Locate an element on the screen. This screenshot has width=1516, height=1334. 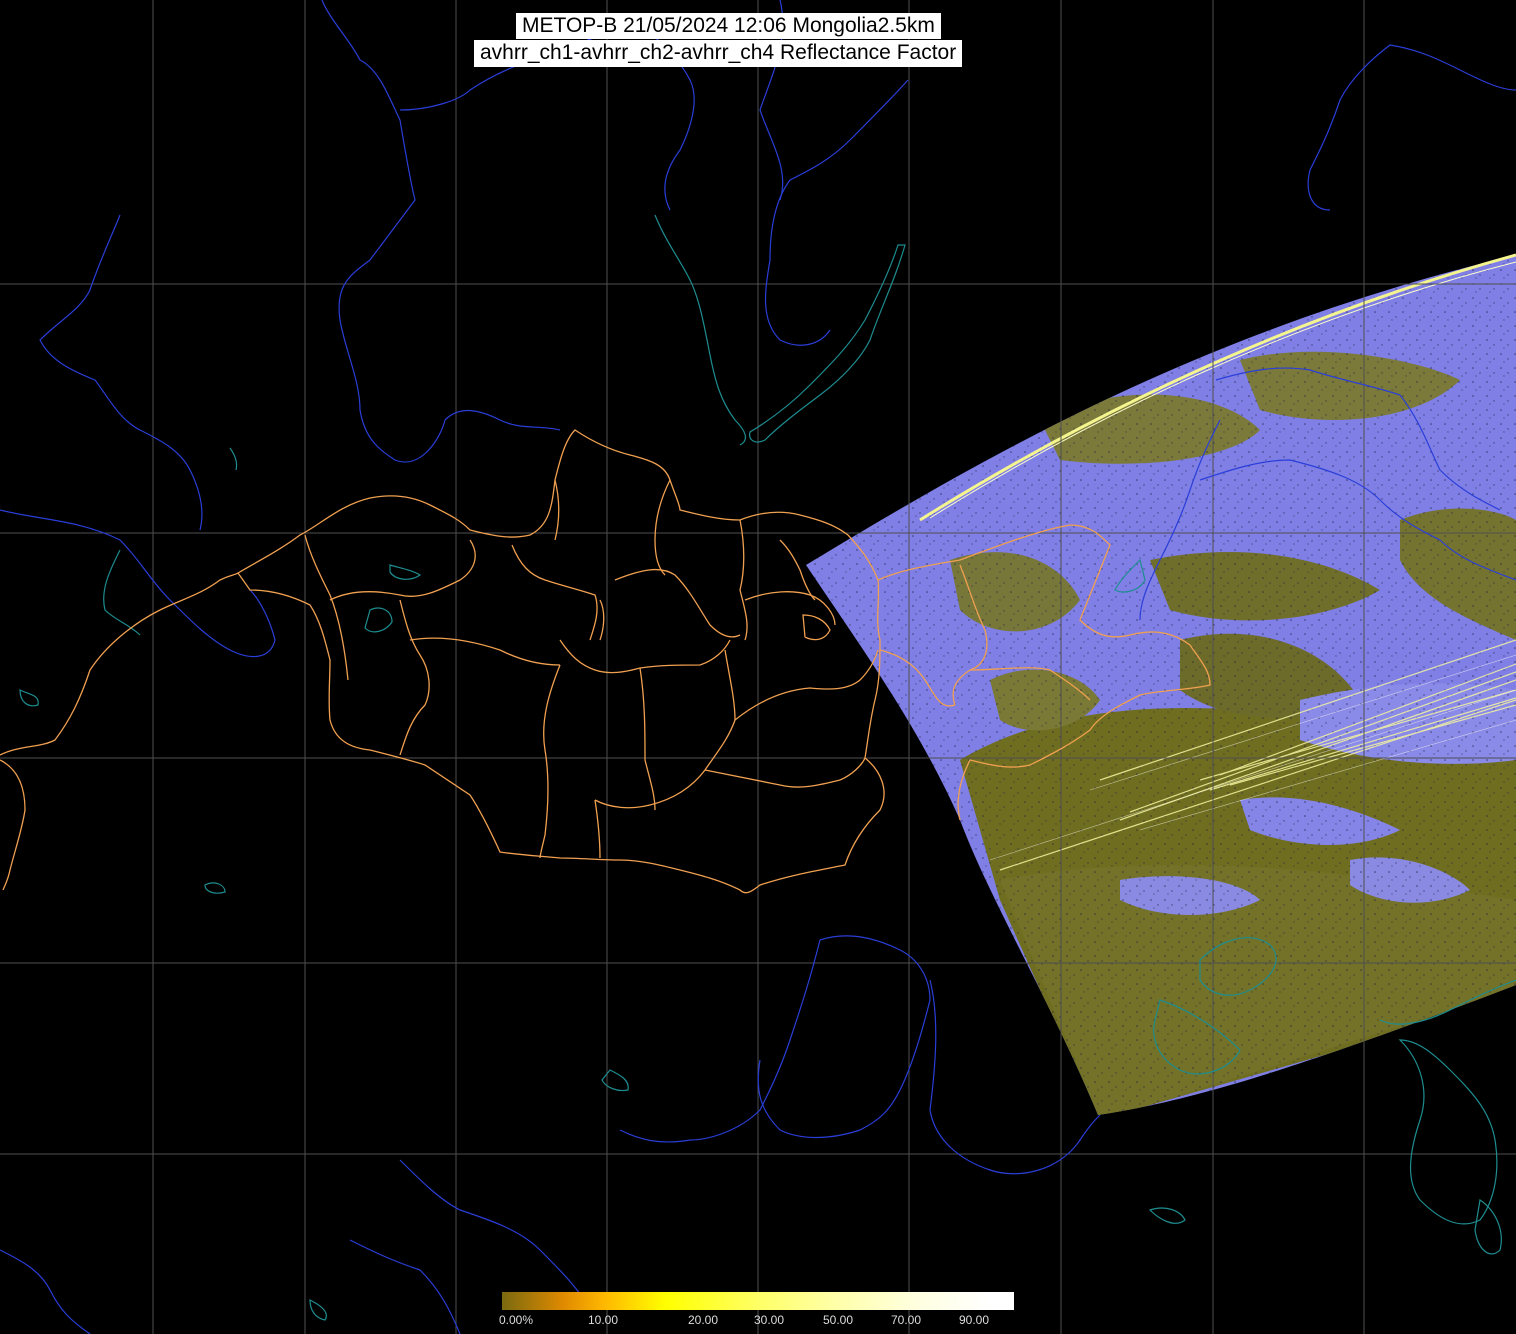
legend-label-5: 70.00 is located at coordinates (906, 1320).